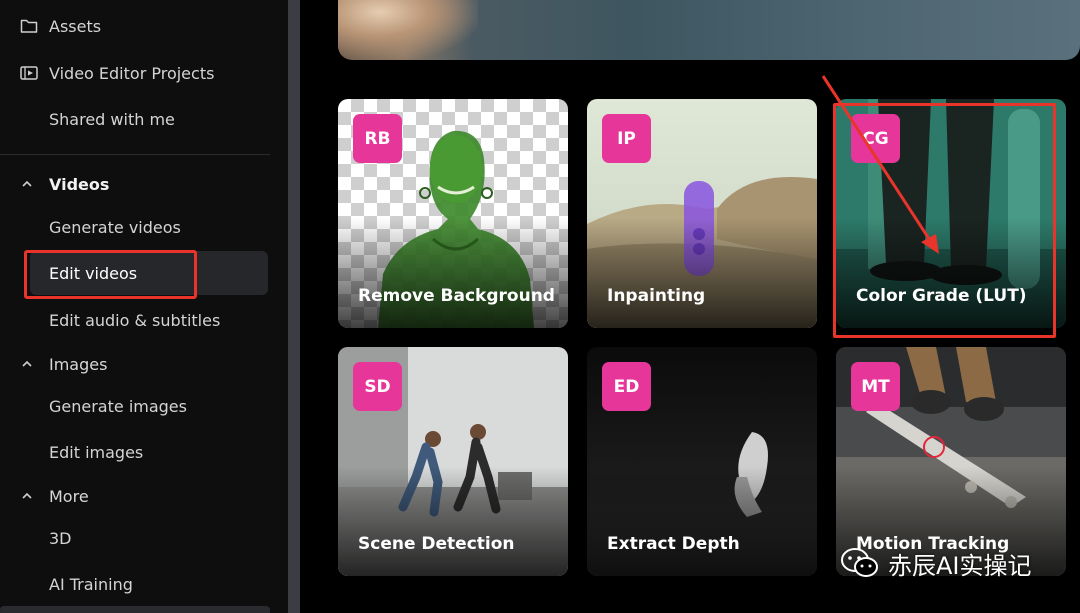 The image size is (1080, 613). What do you see at coordinates (115, 227) in the screenshot?
I see `sidebar-item-label: Generate videos` at bounding box center [115, 227].